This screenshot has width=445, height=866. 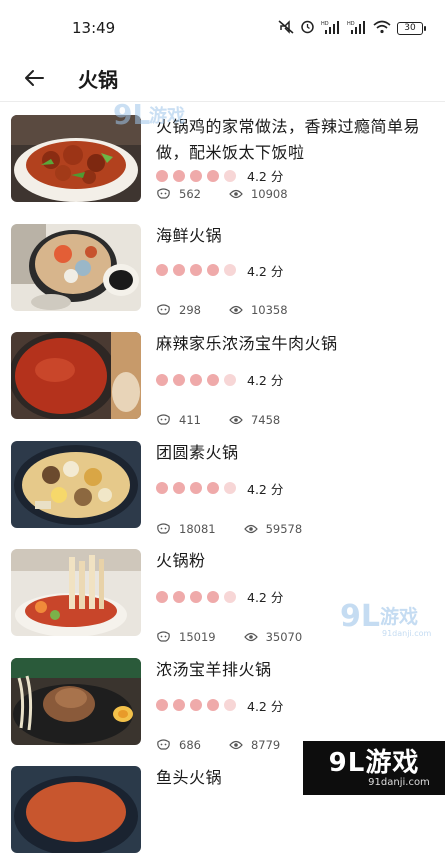 What do you see at coordinates (411, 28) in the screenshot?
I see `battery-icon: 30` at bounding box center [411, 28].